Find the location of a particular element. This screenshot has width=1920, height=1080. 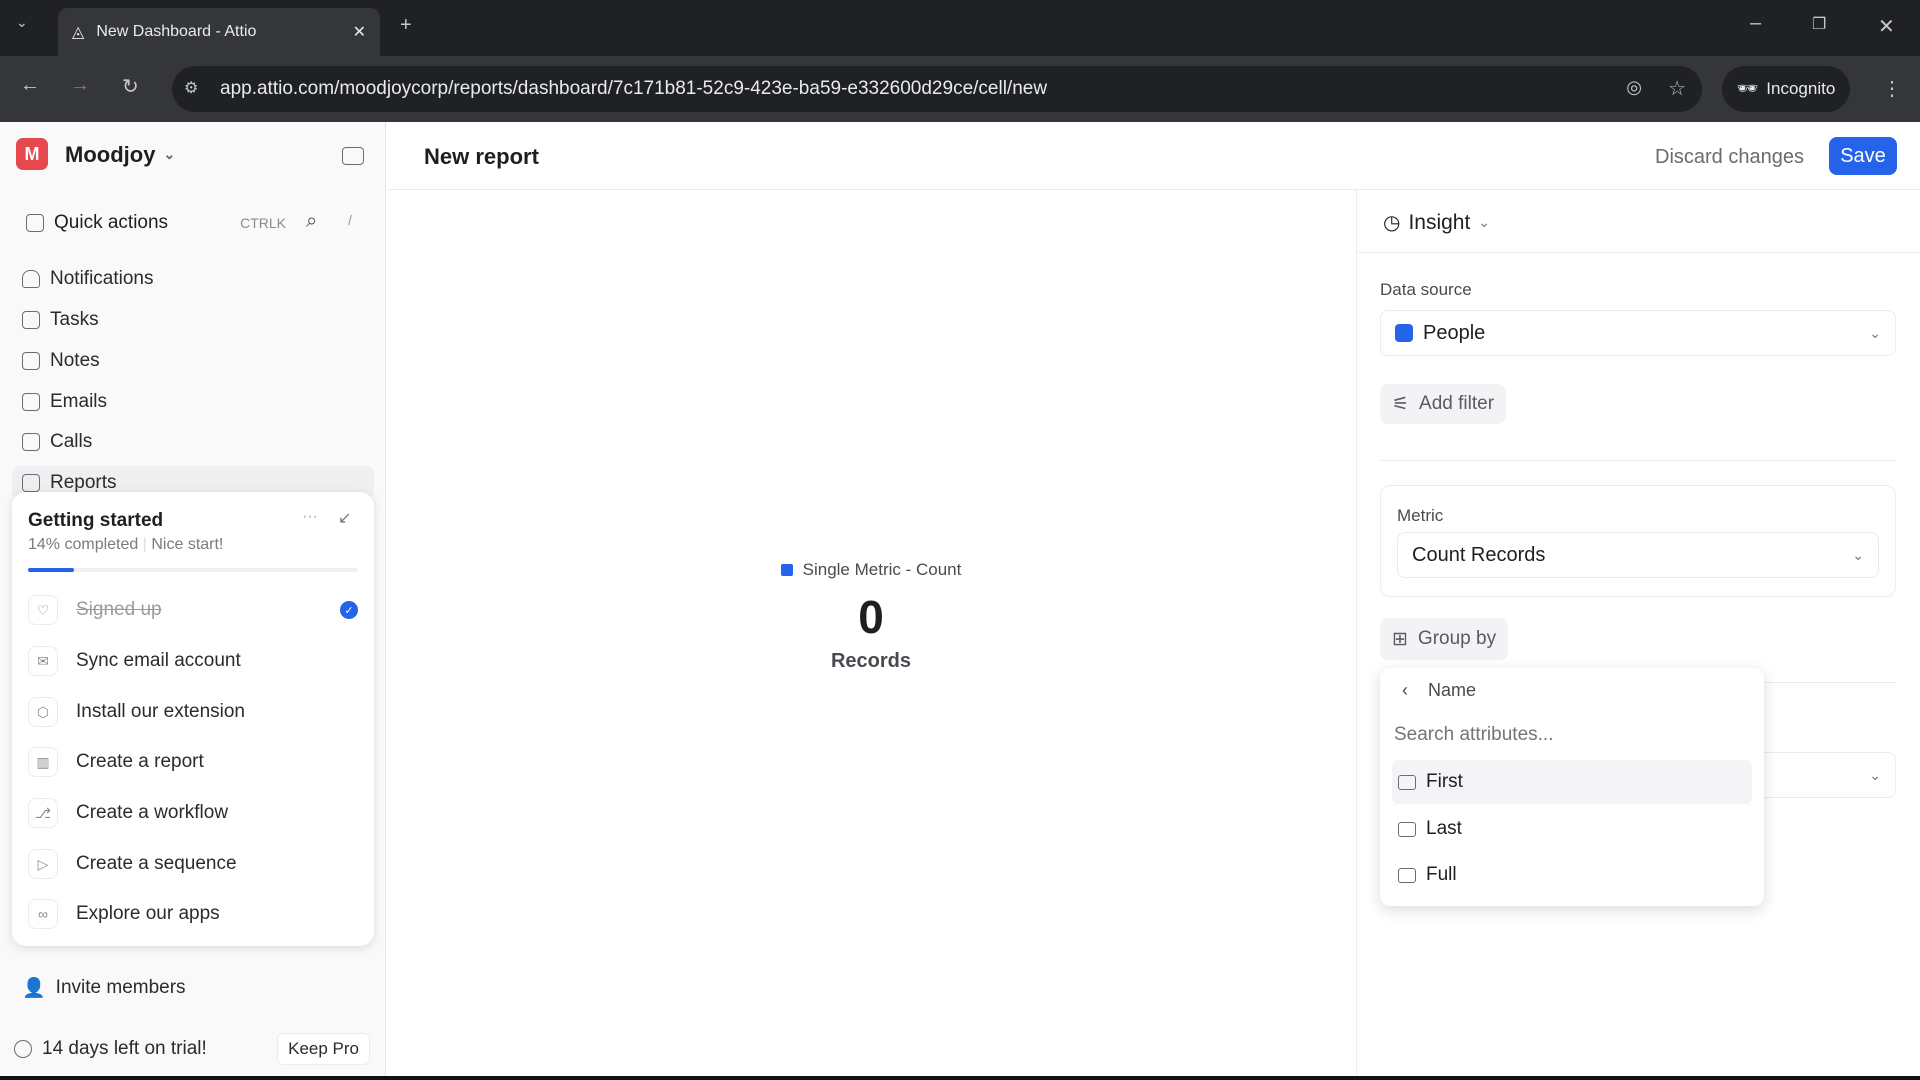

legend-label: Single Metric - Count is located at coordinates (882, 569).